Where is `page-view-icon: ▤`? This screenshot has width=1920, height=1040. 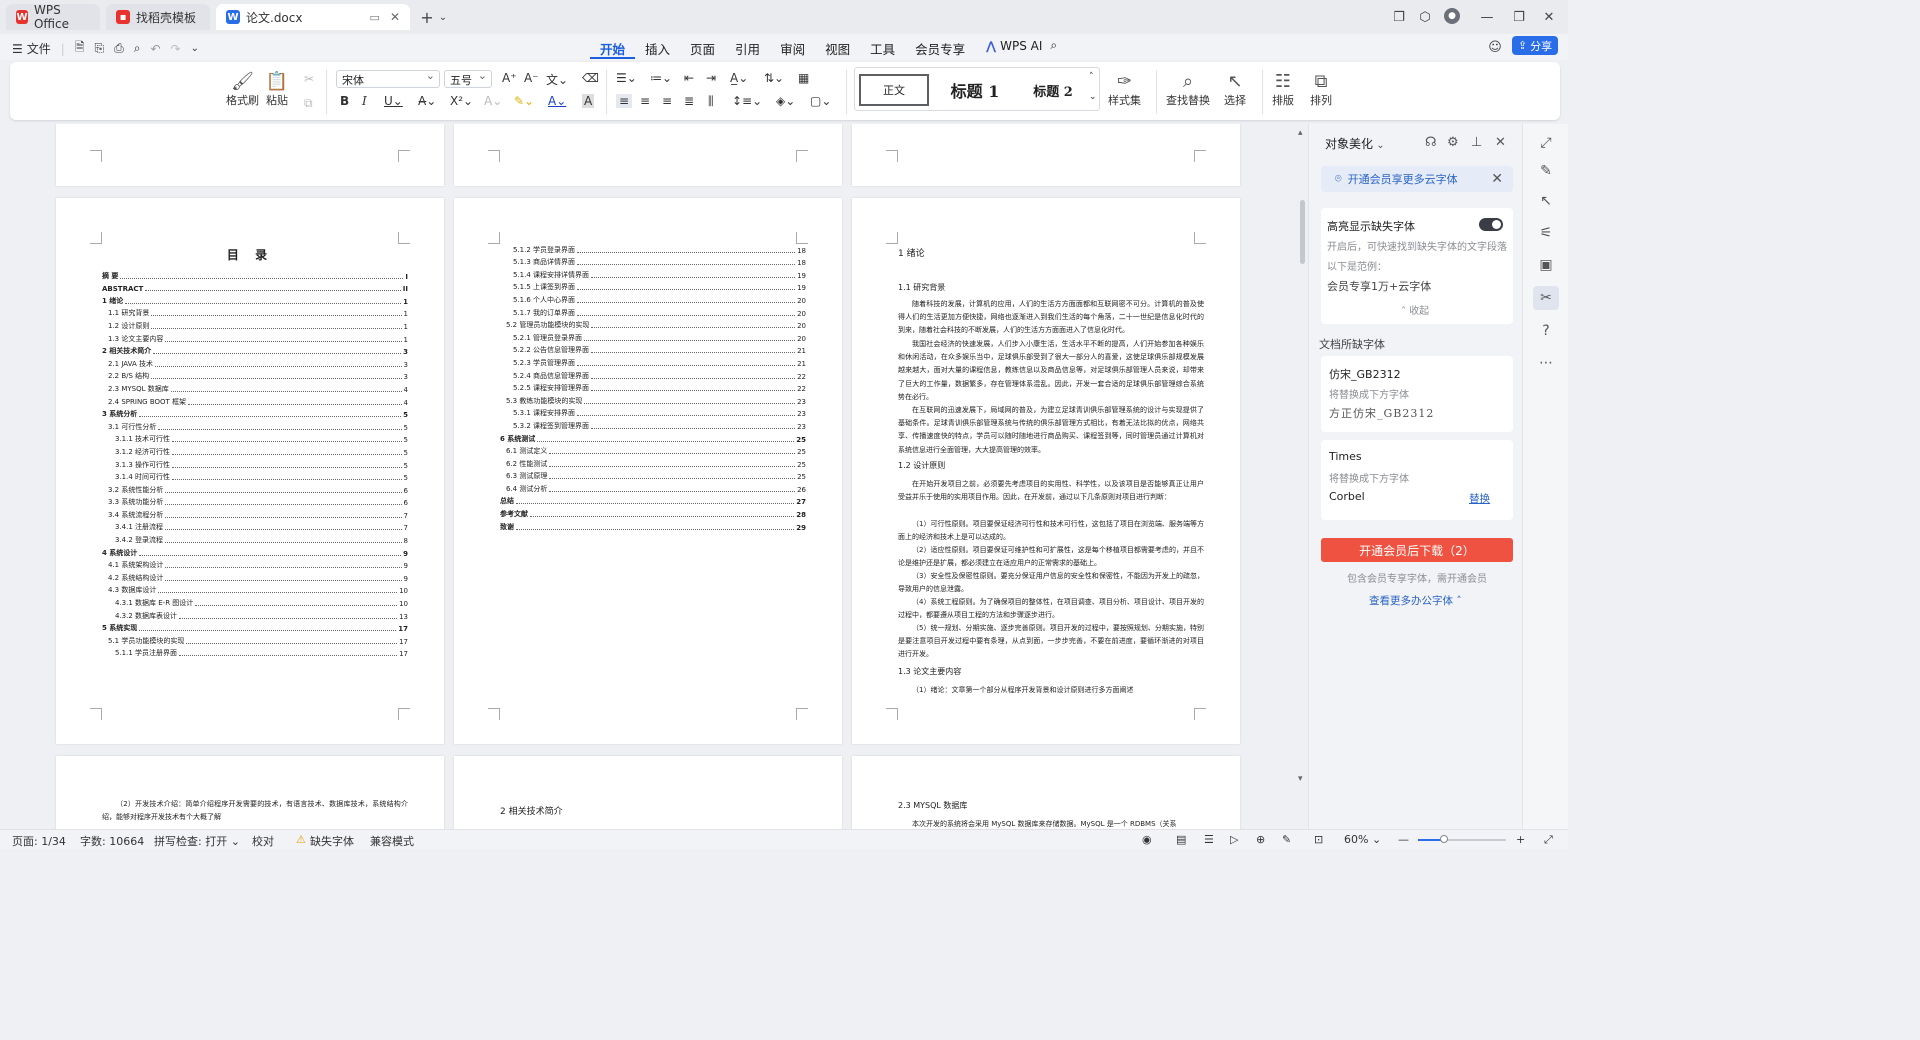 page-view-icon: ▤ is located at coordinates (1181, 839).